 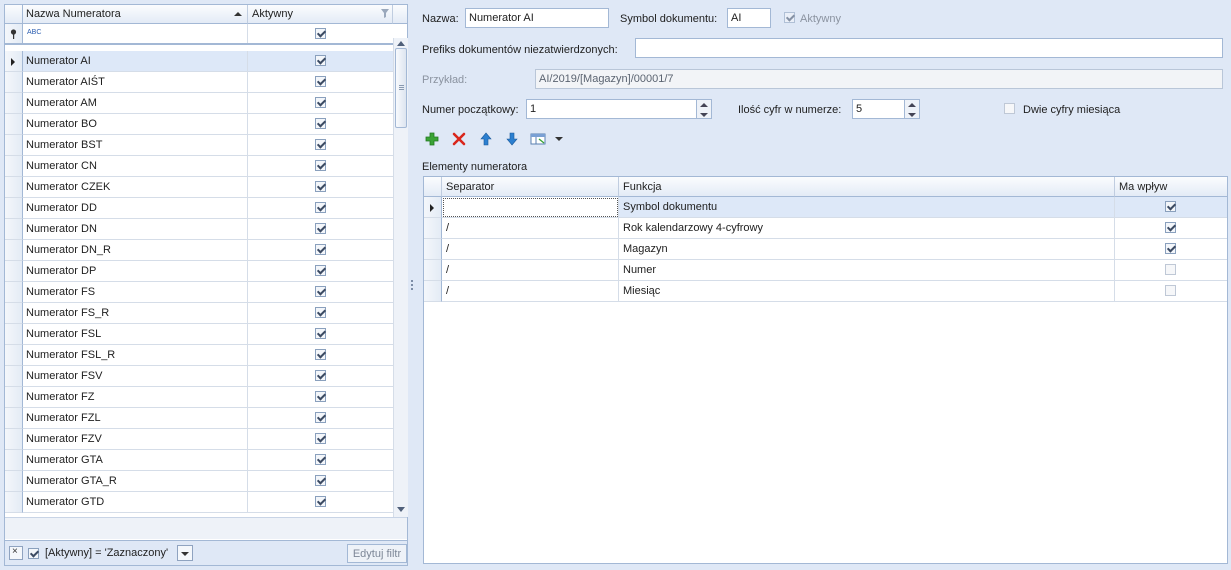 I want to click on numerator-name-cell: Numerator FSL, so click(x=135, y=334).